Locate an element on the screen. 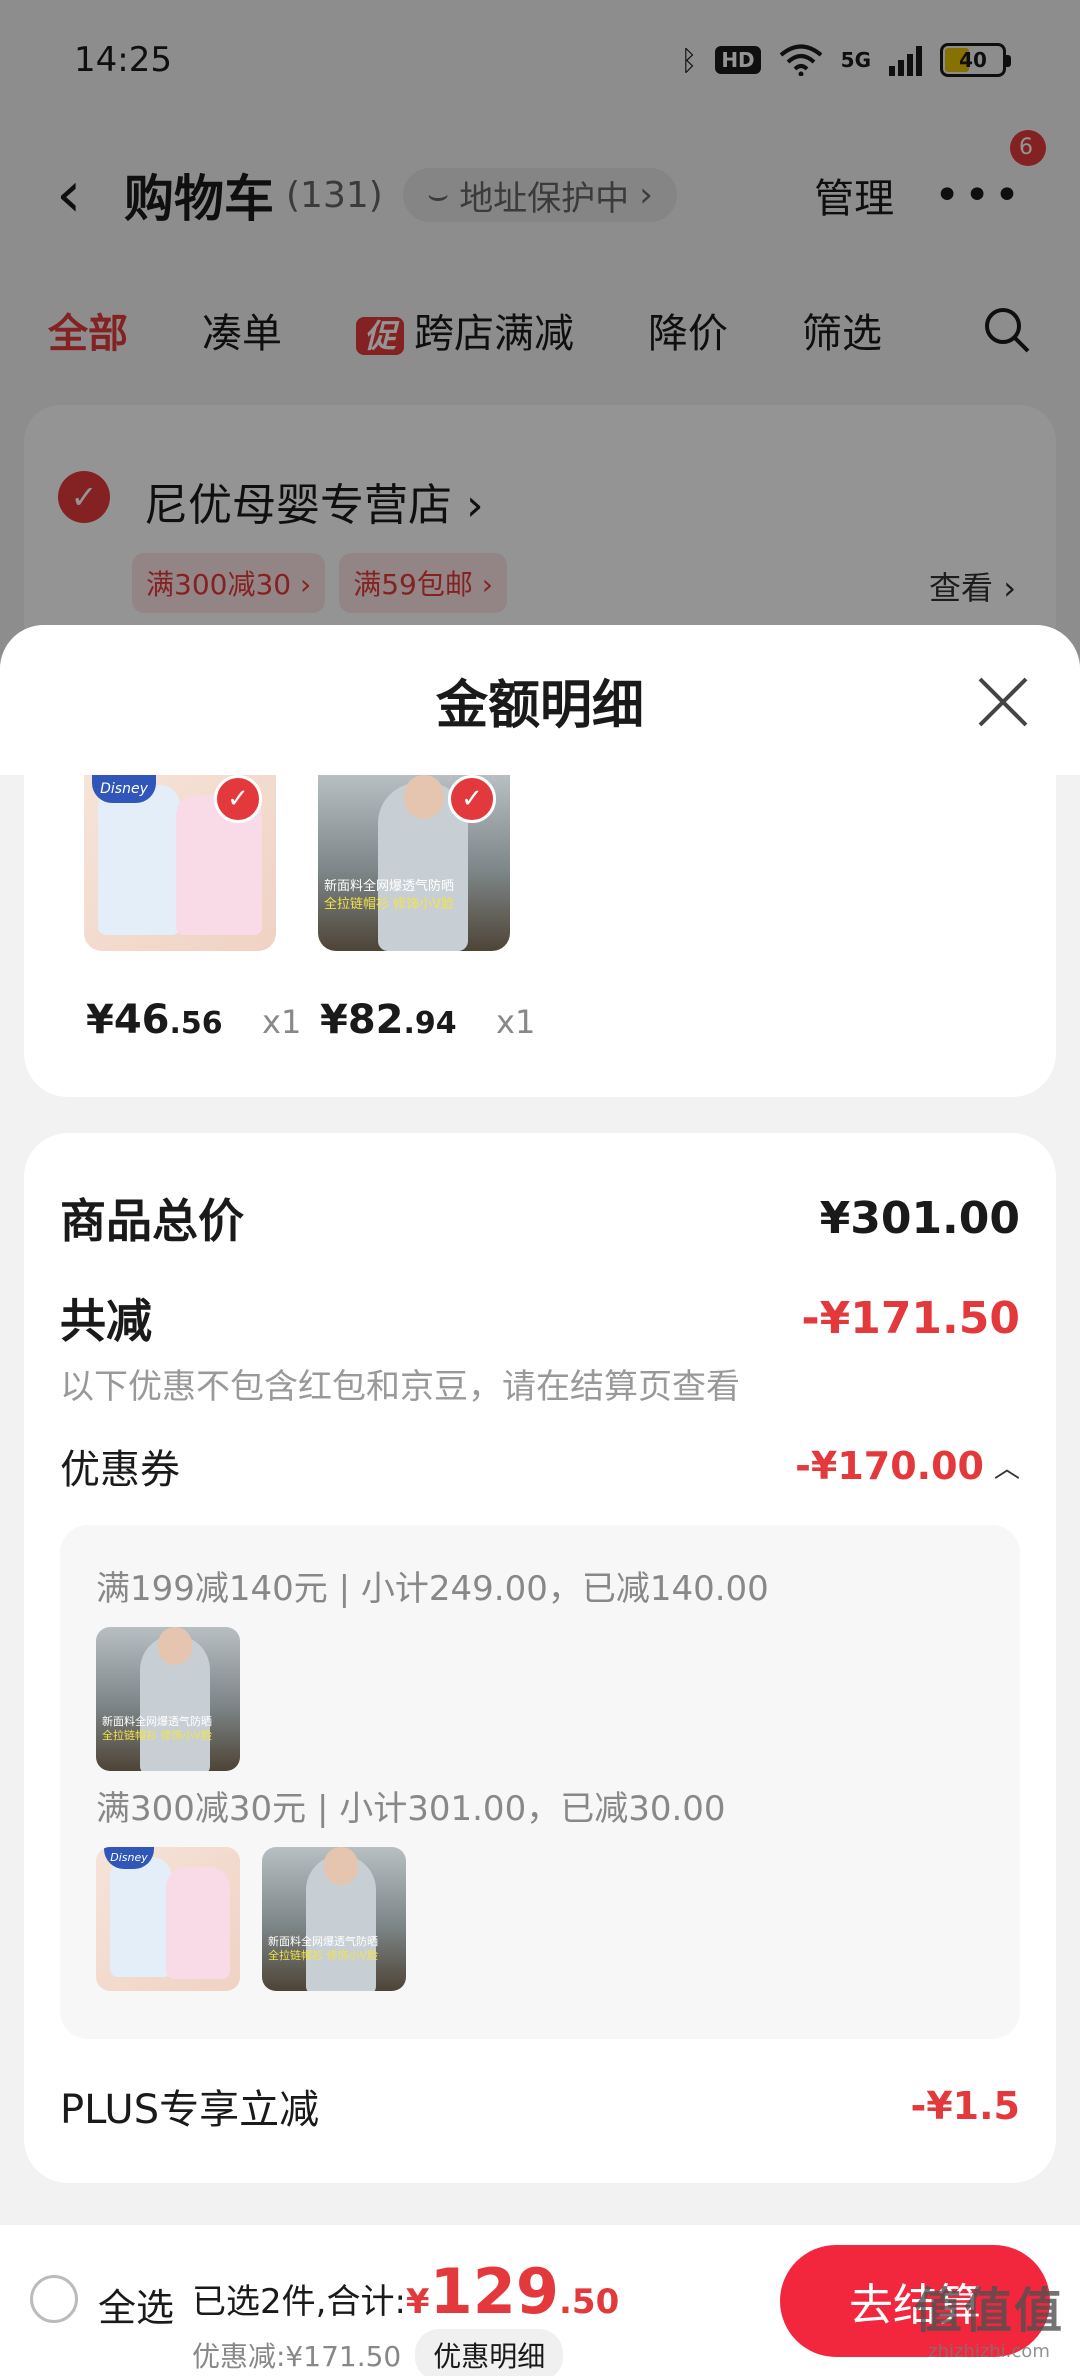 Image resolution: width=1080 pixels, height=2376 pixels. plus-discount-label: PLUS专享立减 is located at coordinates (190, 2110).